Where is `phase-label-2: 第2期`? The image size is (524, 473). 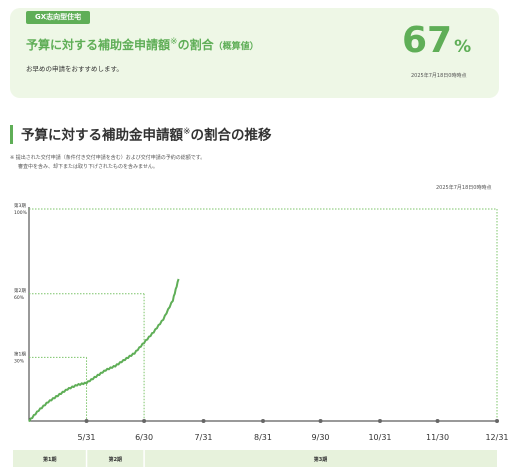 phase-label-2: 第2期 is located at coordinates (115, 459).